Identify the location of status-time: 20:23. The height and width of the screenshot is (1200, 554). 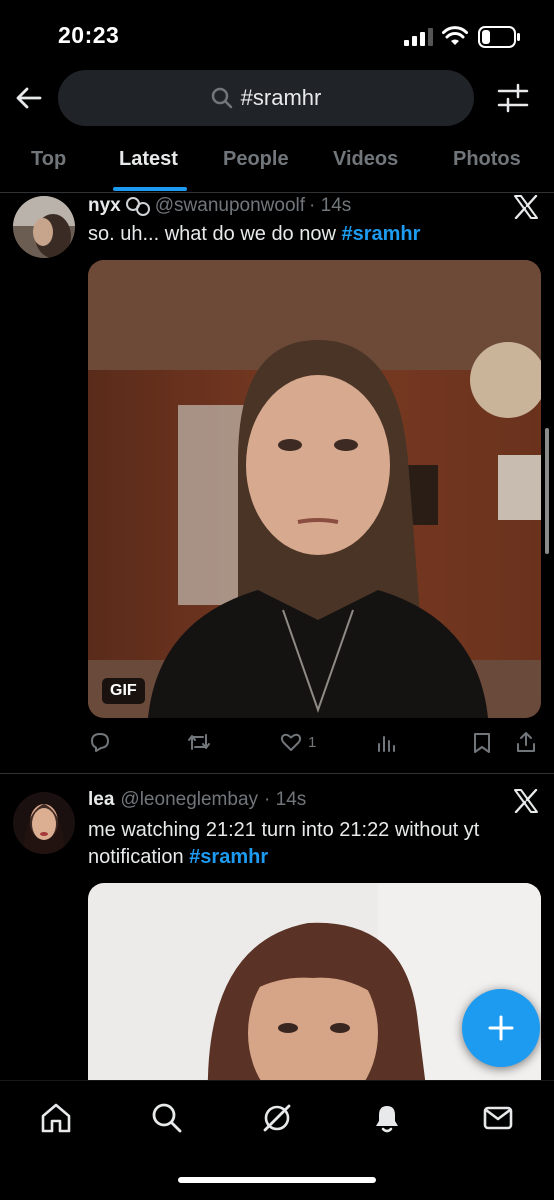
(89, 35).